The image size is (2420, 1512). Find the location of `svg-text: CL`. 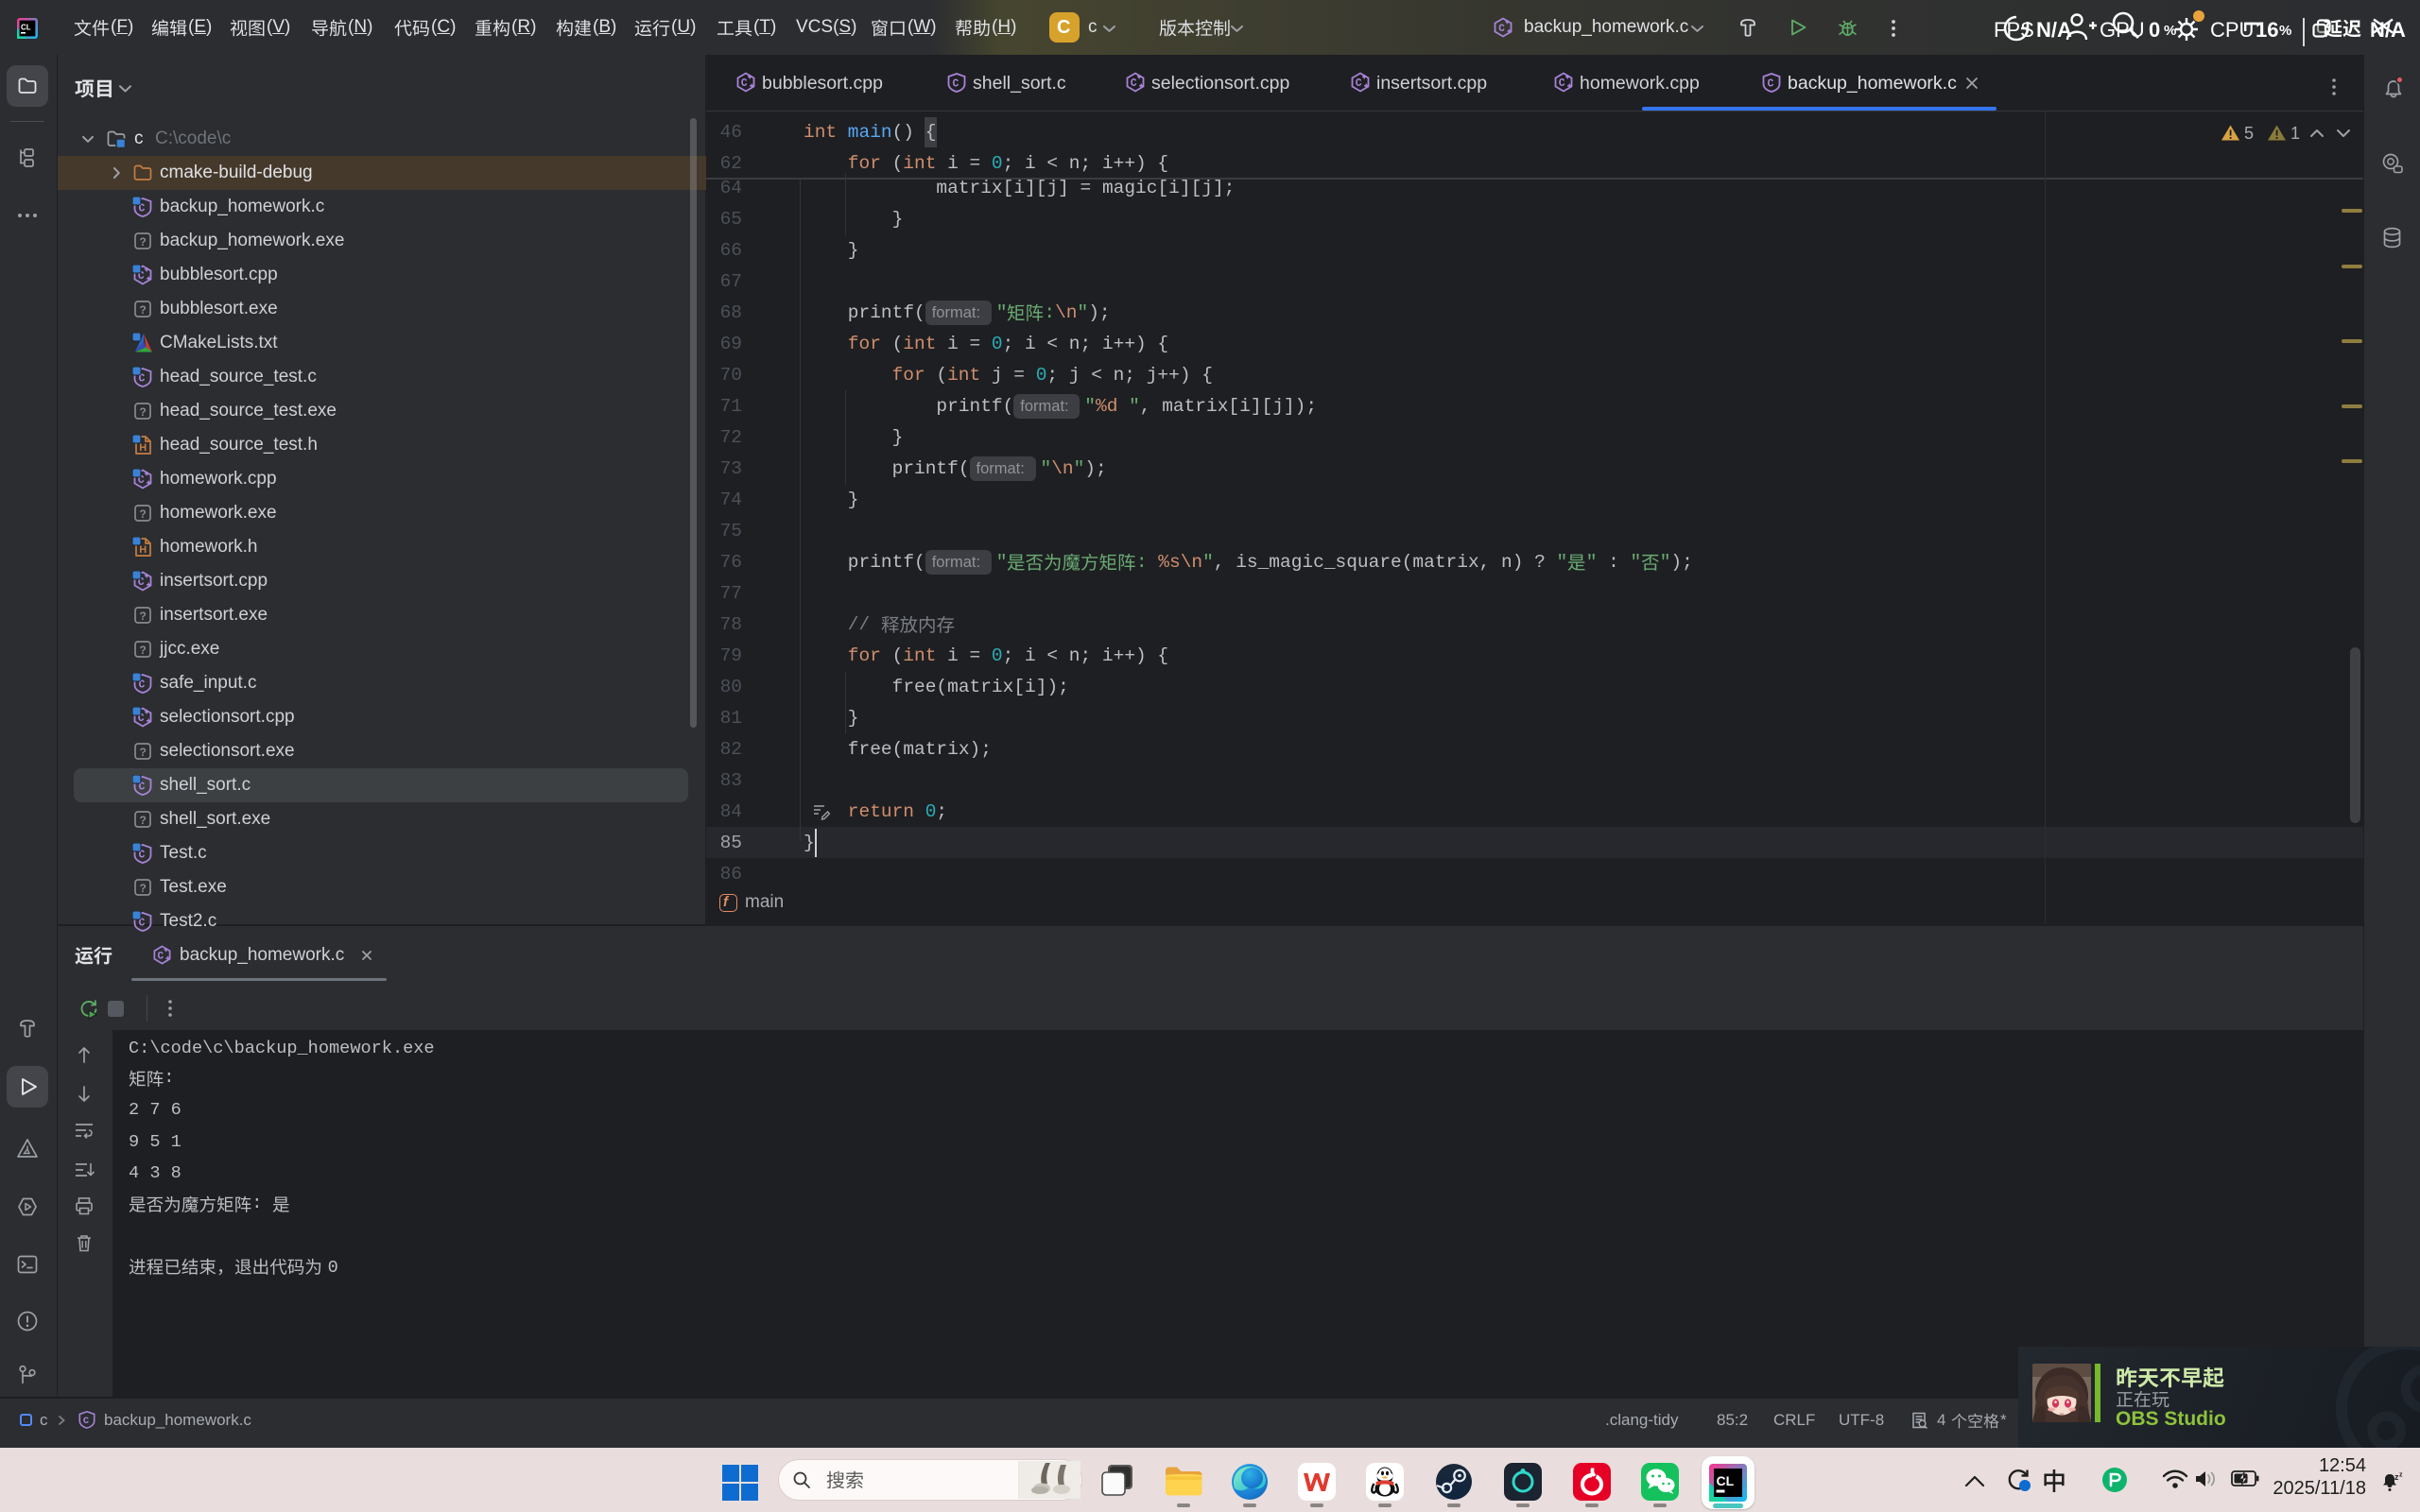

svg-text: CL is located at coordinates (26, 28).